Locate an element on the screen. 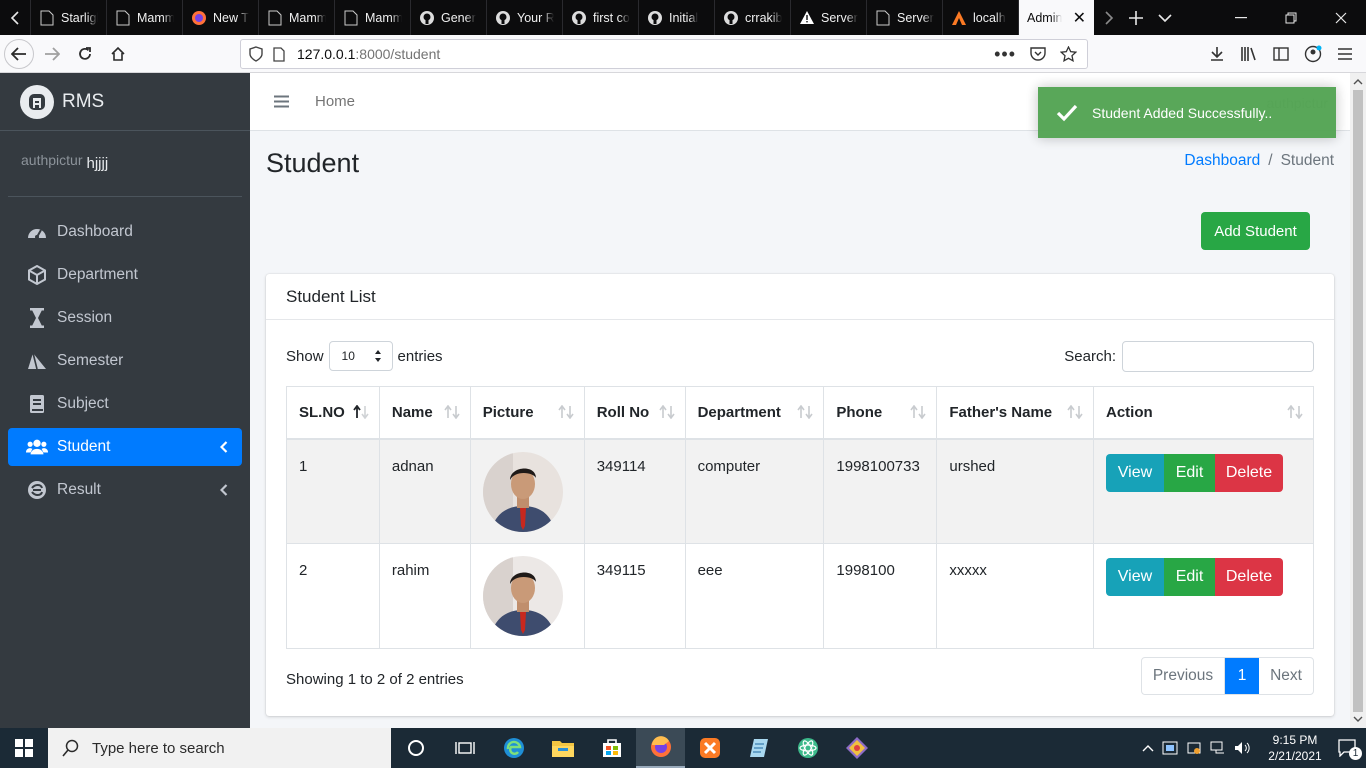 The width and height of the screenshot is (1366, 768). address-bar: 127.0.0.1:8000/student ••• is located at coordinates (664, 54).